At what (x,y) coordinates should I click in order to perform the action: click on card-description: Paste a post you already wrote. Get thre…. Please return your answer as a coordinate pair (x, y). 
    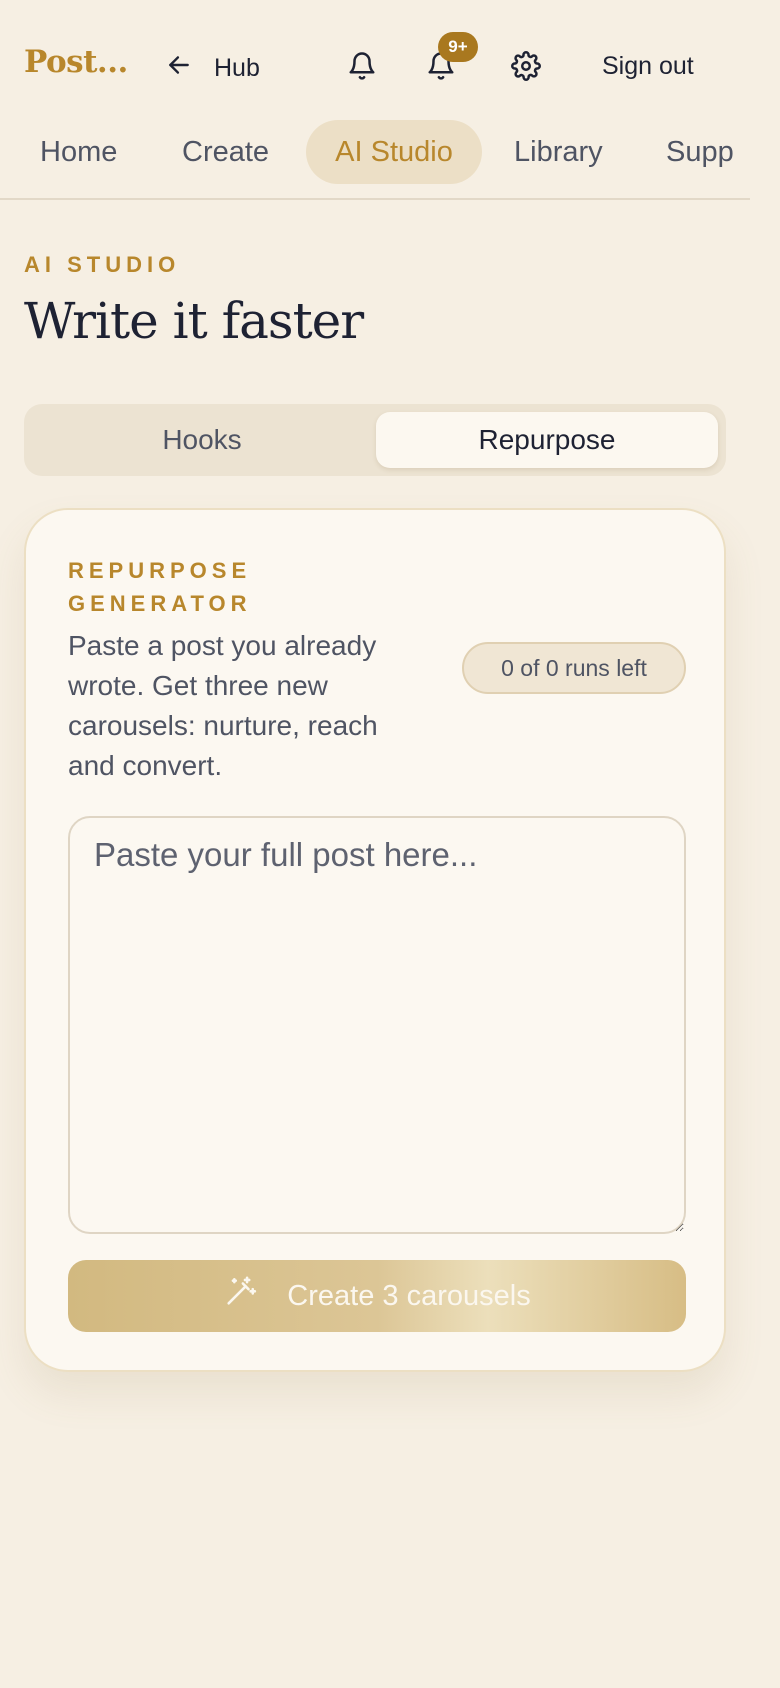
    Looking at the image, I should click on (223, 705).